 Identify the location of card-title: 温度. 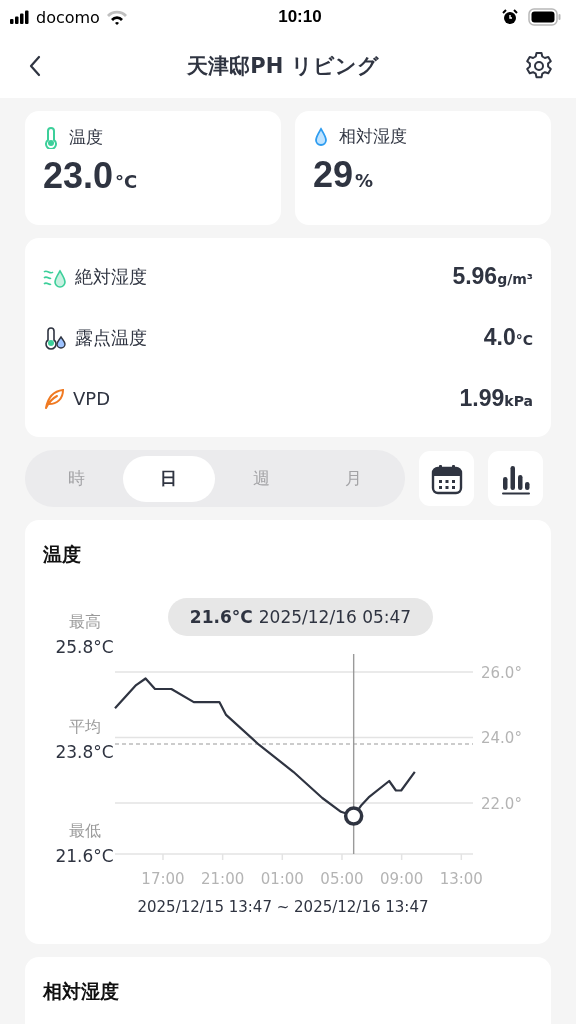
(62, 554).